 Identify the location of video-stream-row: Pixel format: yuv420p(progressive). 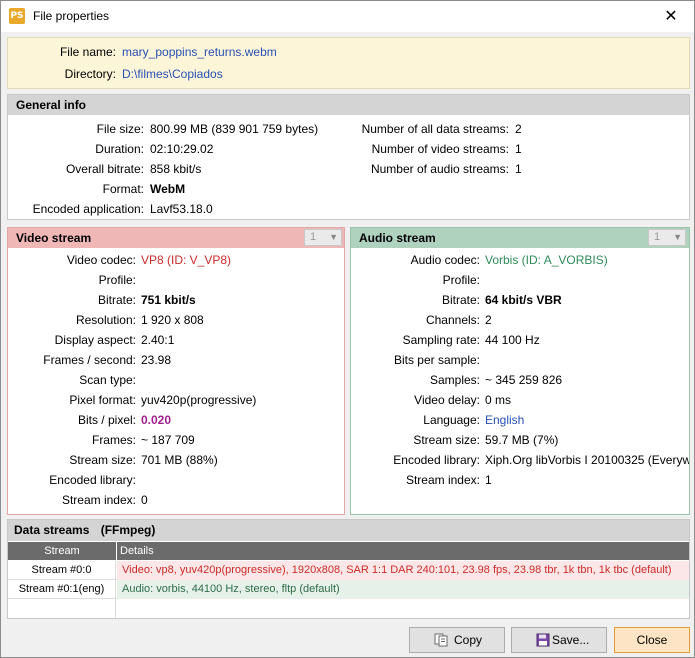
(176, 400).